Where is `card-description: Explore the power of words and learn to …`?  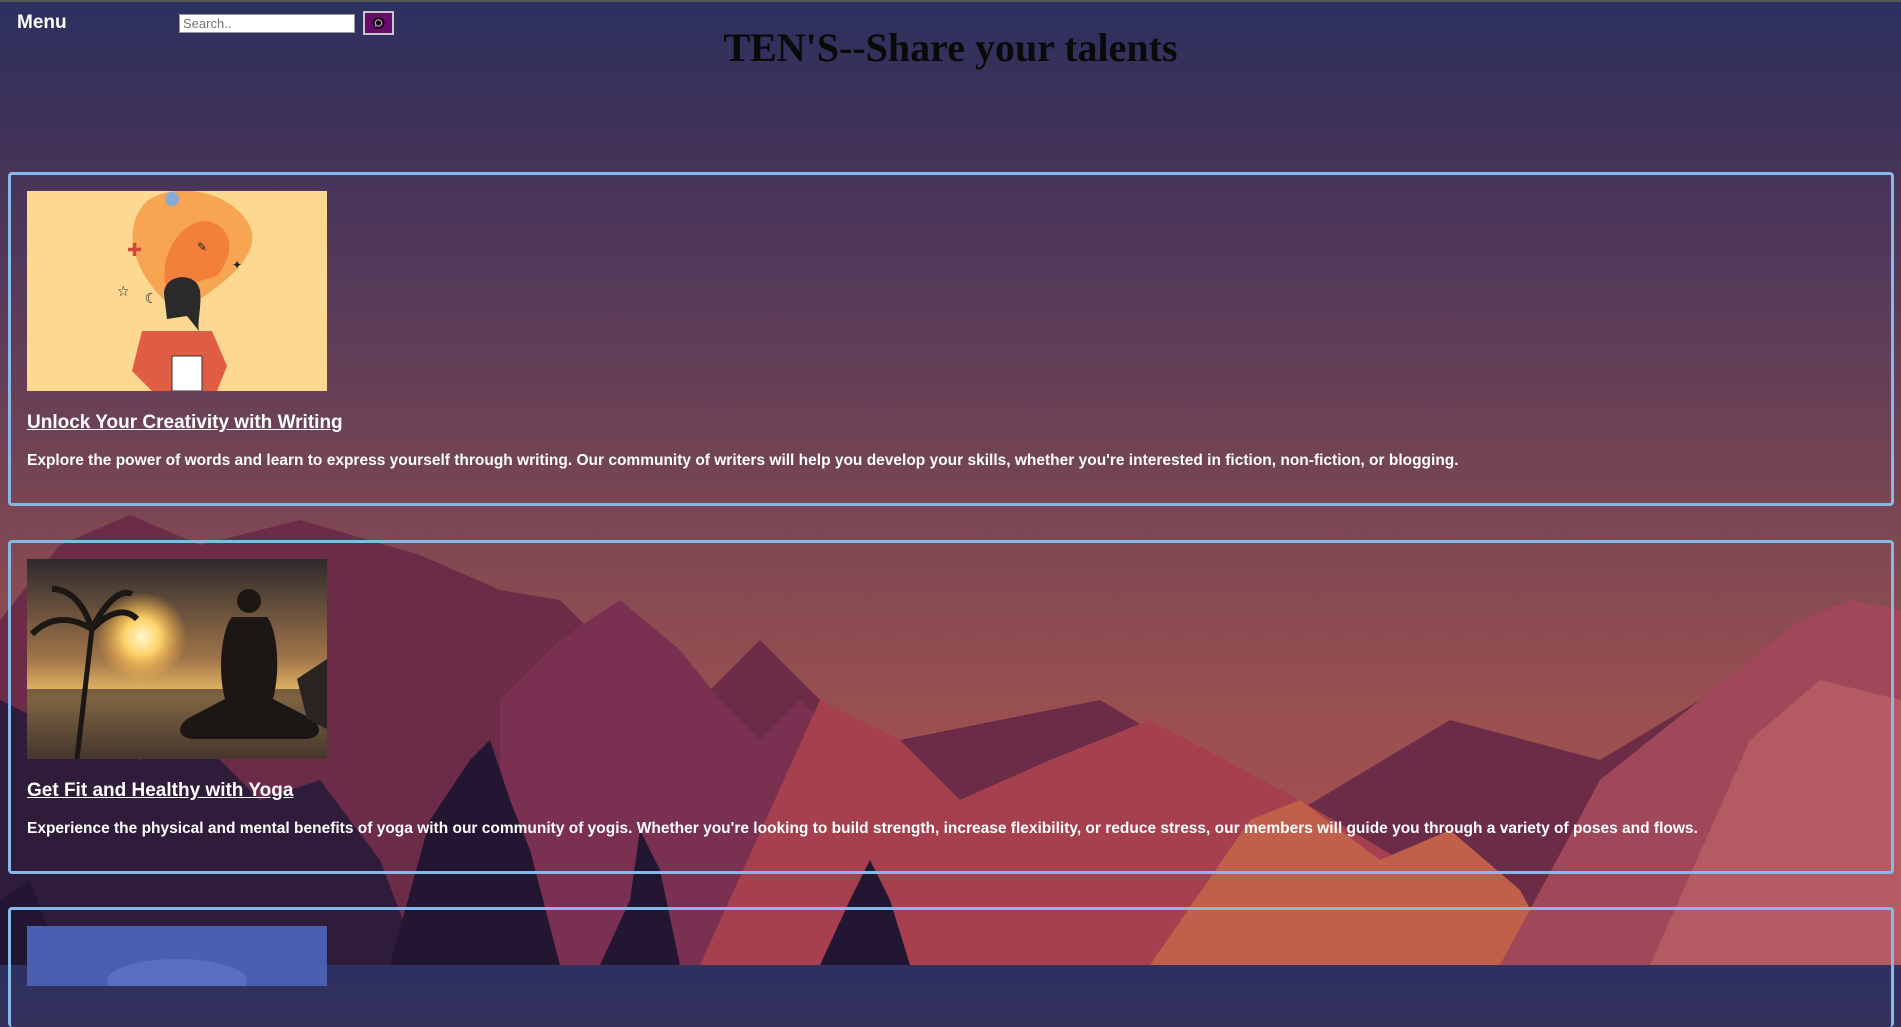
card-description: Explore the power of words and learn to … is located at coordinates (743, 460).